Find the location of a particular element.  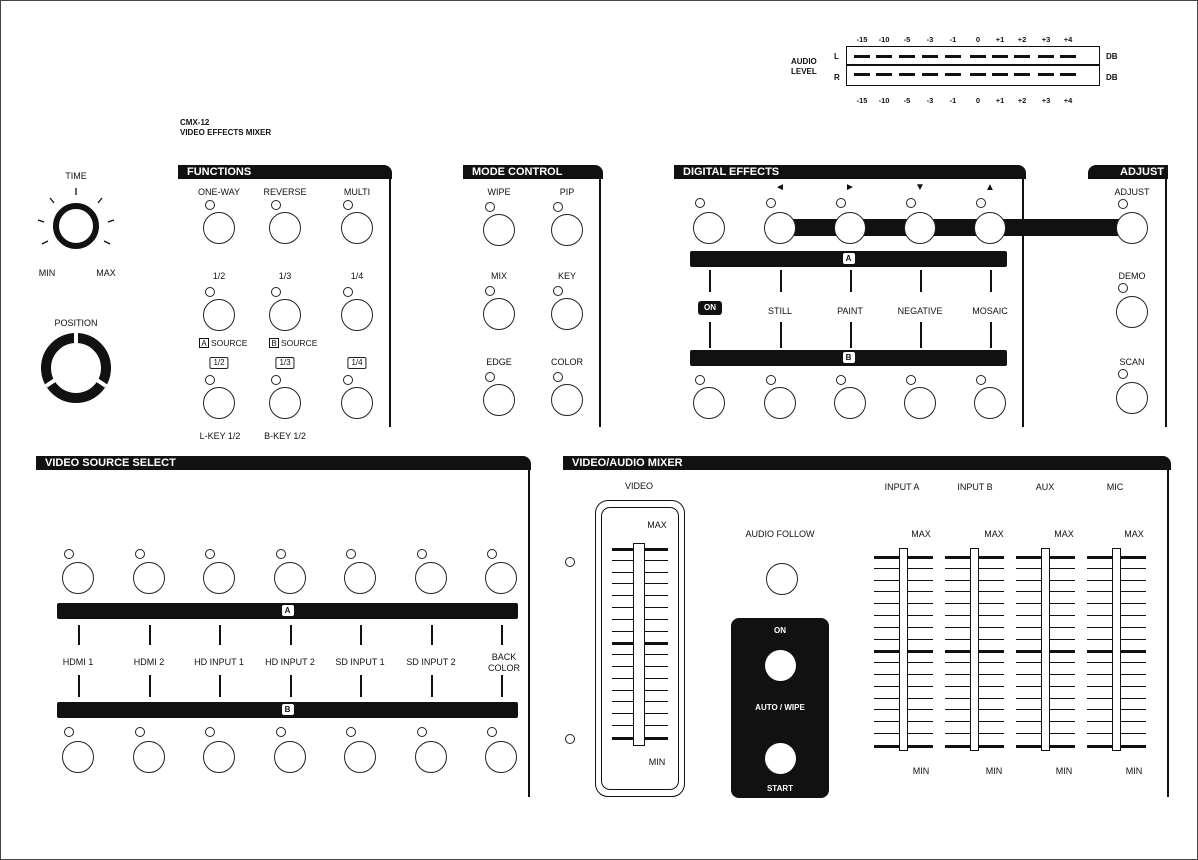

time-knob is located at coordinates (76, 226).